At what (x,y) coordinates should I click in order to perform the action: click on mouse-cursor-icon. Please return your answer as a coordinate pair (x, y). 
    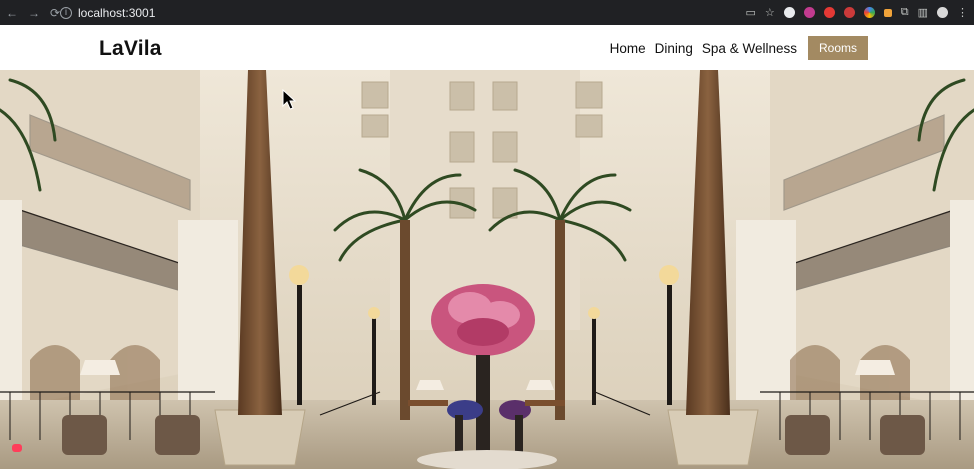
    Looking at the image, I should click on (289, 99).